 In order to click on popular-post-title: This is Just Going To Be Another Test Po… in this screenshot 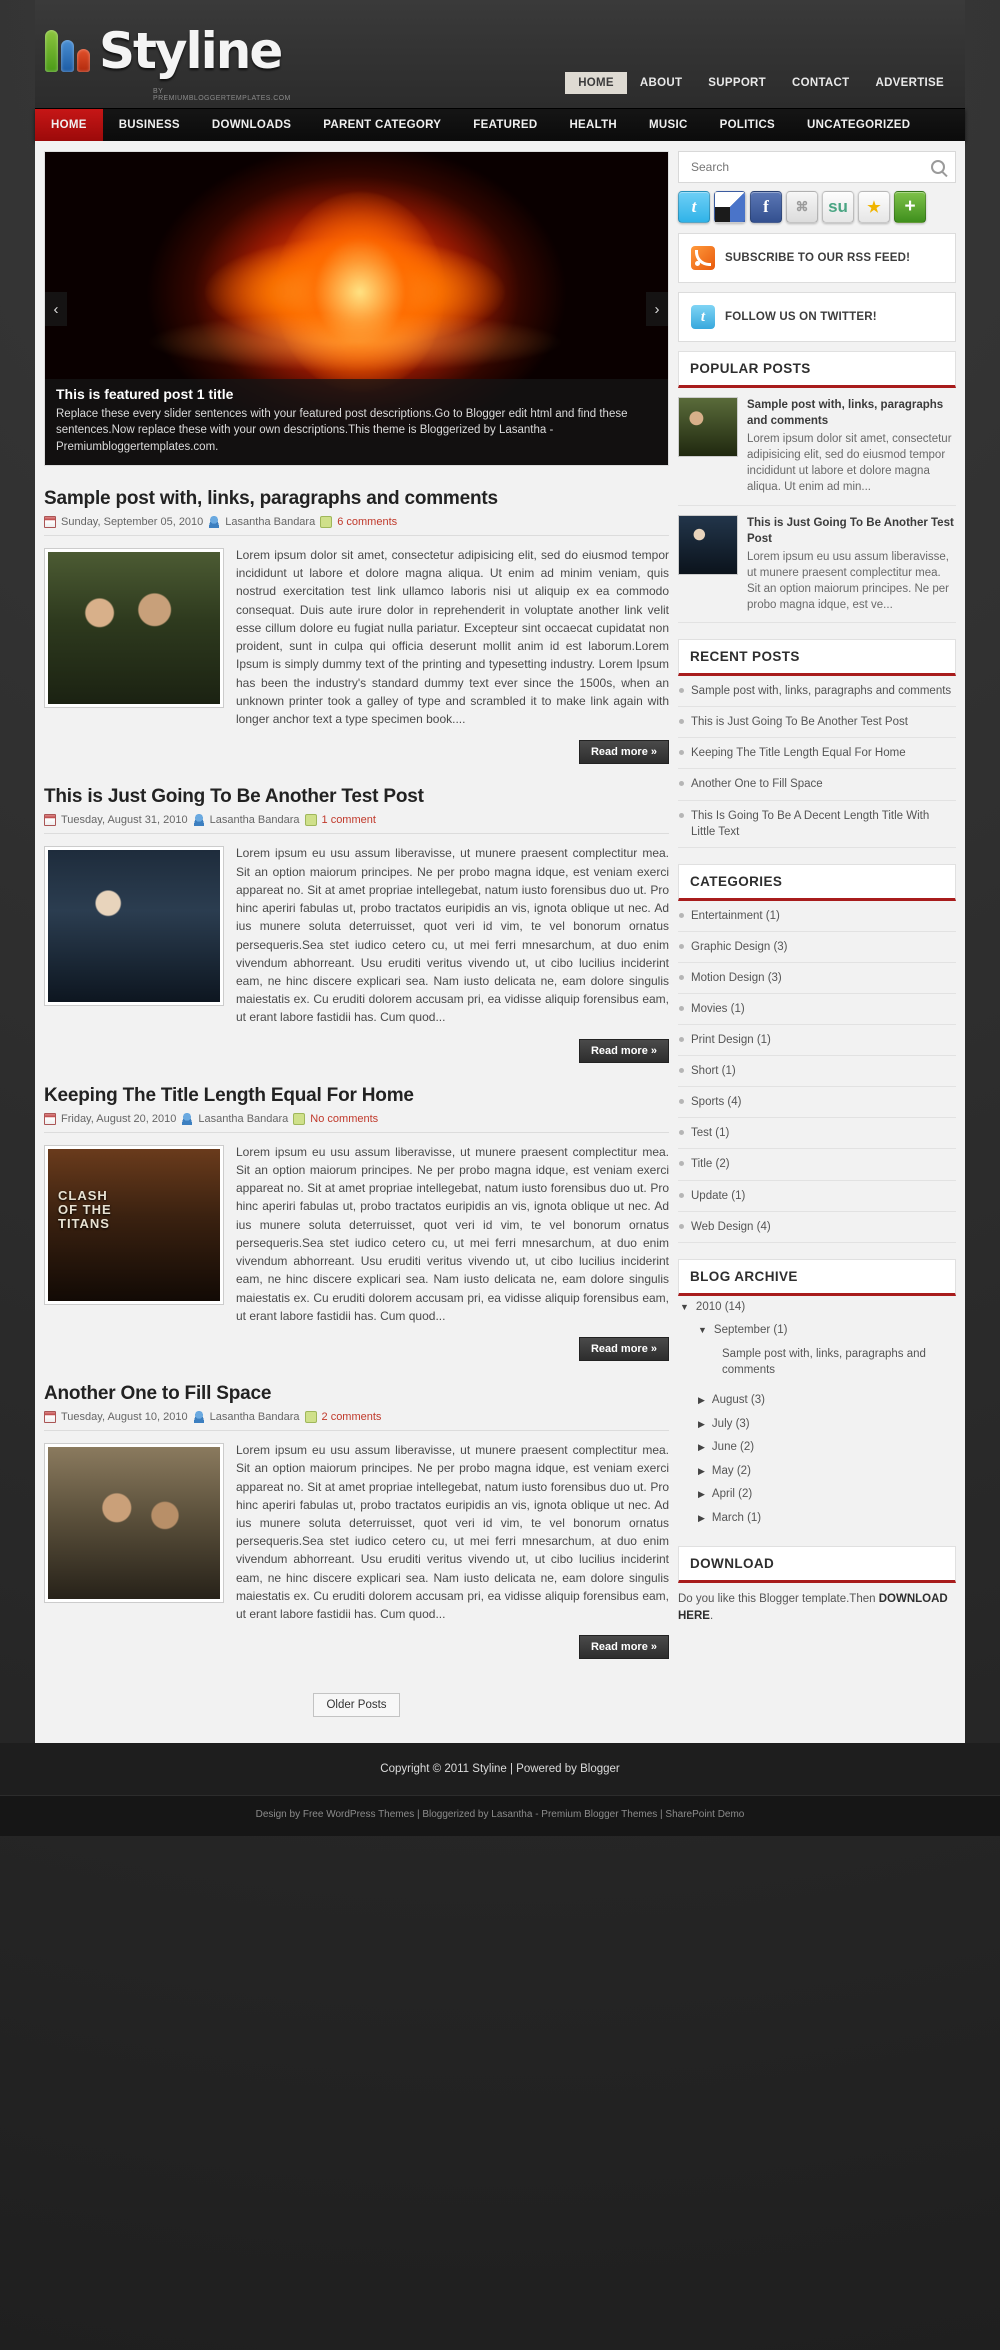, I will do `click(851, 531)`.